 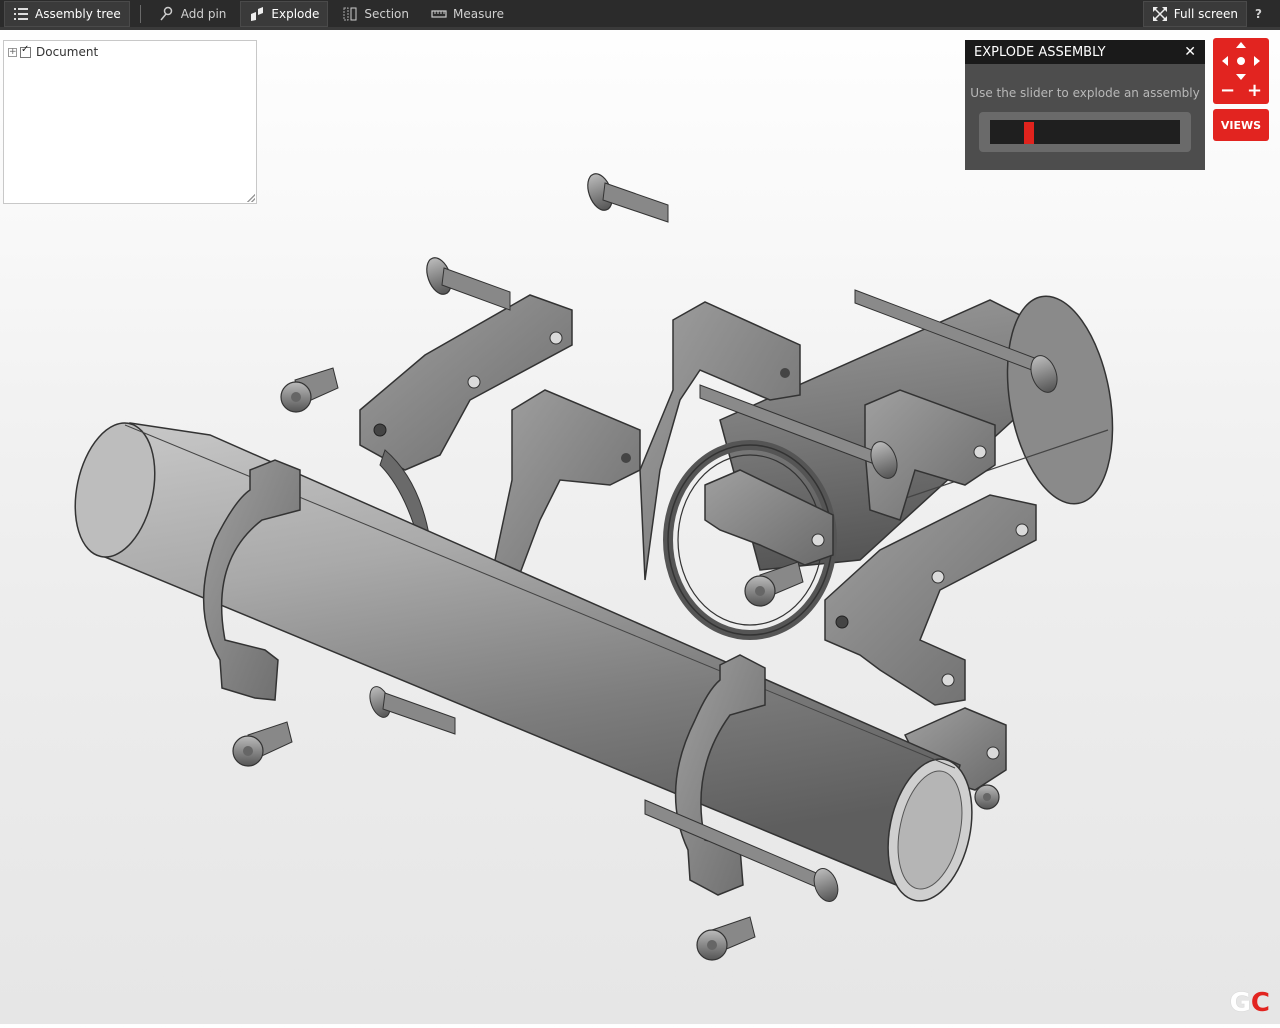 I want to click on screw-bottom, so click(x=726, y=938).